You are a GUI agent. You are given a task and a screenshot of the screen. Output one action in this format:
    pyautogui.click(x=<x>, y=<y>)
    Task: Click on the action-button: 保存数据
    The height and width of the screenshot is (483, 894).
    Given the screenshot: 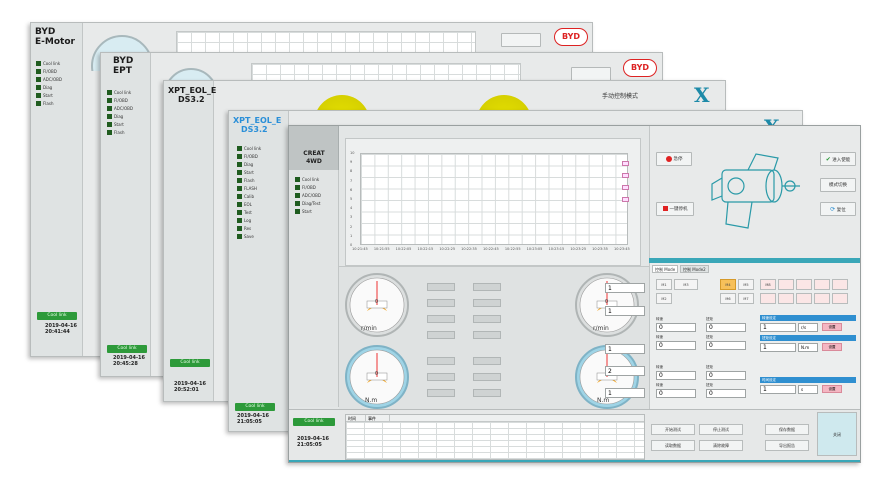 What is the action you would take?
    pyautogui.click(x=787, y=429)
    